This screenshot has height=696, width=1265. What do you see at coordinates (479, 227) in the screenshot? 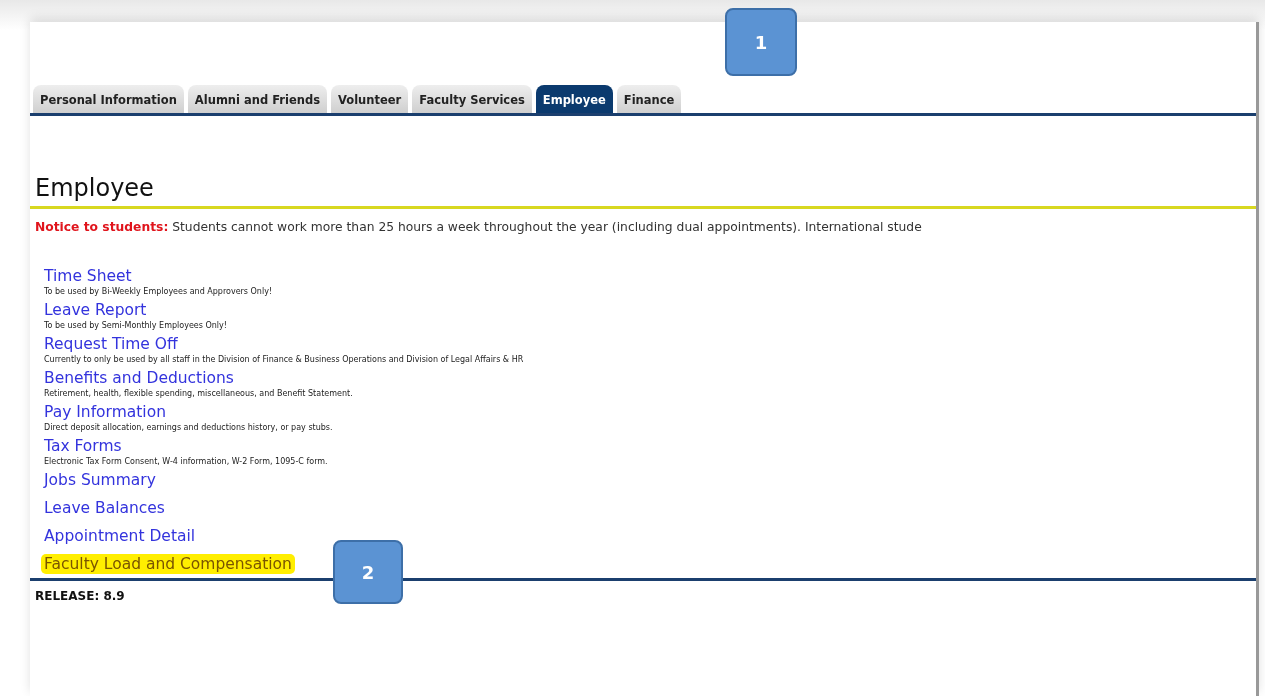
I see `notice-text: Notice to students: Students cannot work more than 25 hours a week throughout the year (including dual appointments). International stude` at bounding box center [479, 227].